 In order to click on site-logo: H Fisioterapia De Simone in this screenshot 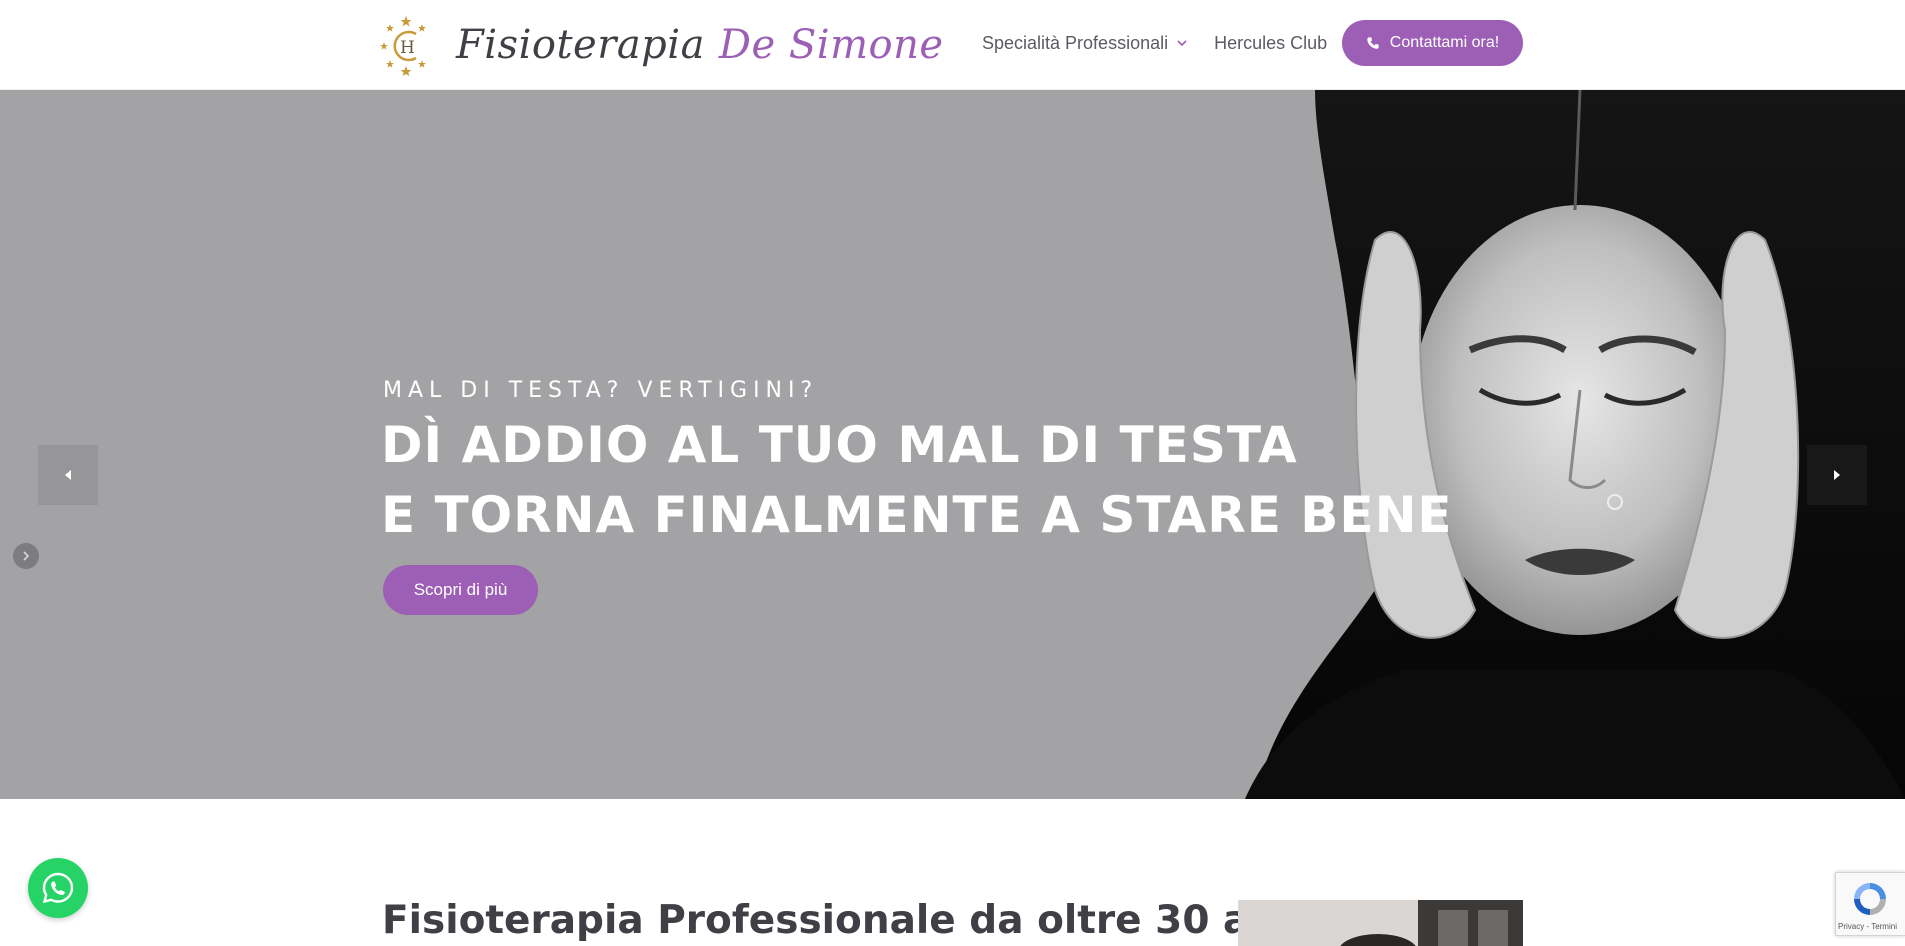, I will do `click(662, 45)`.